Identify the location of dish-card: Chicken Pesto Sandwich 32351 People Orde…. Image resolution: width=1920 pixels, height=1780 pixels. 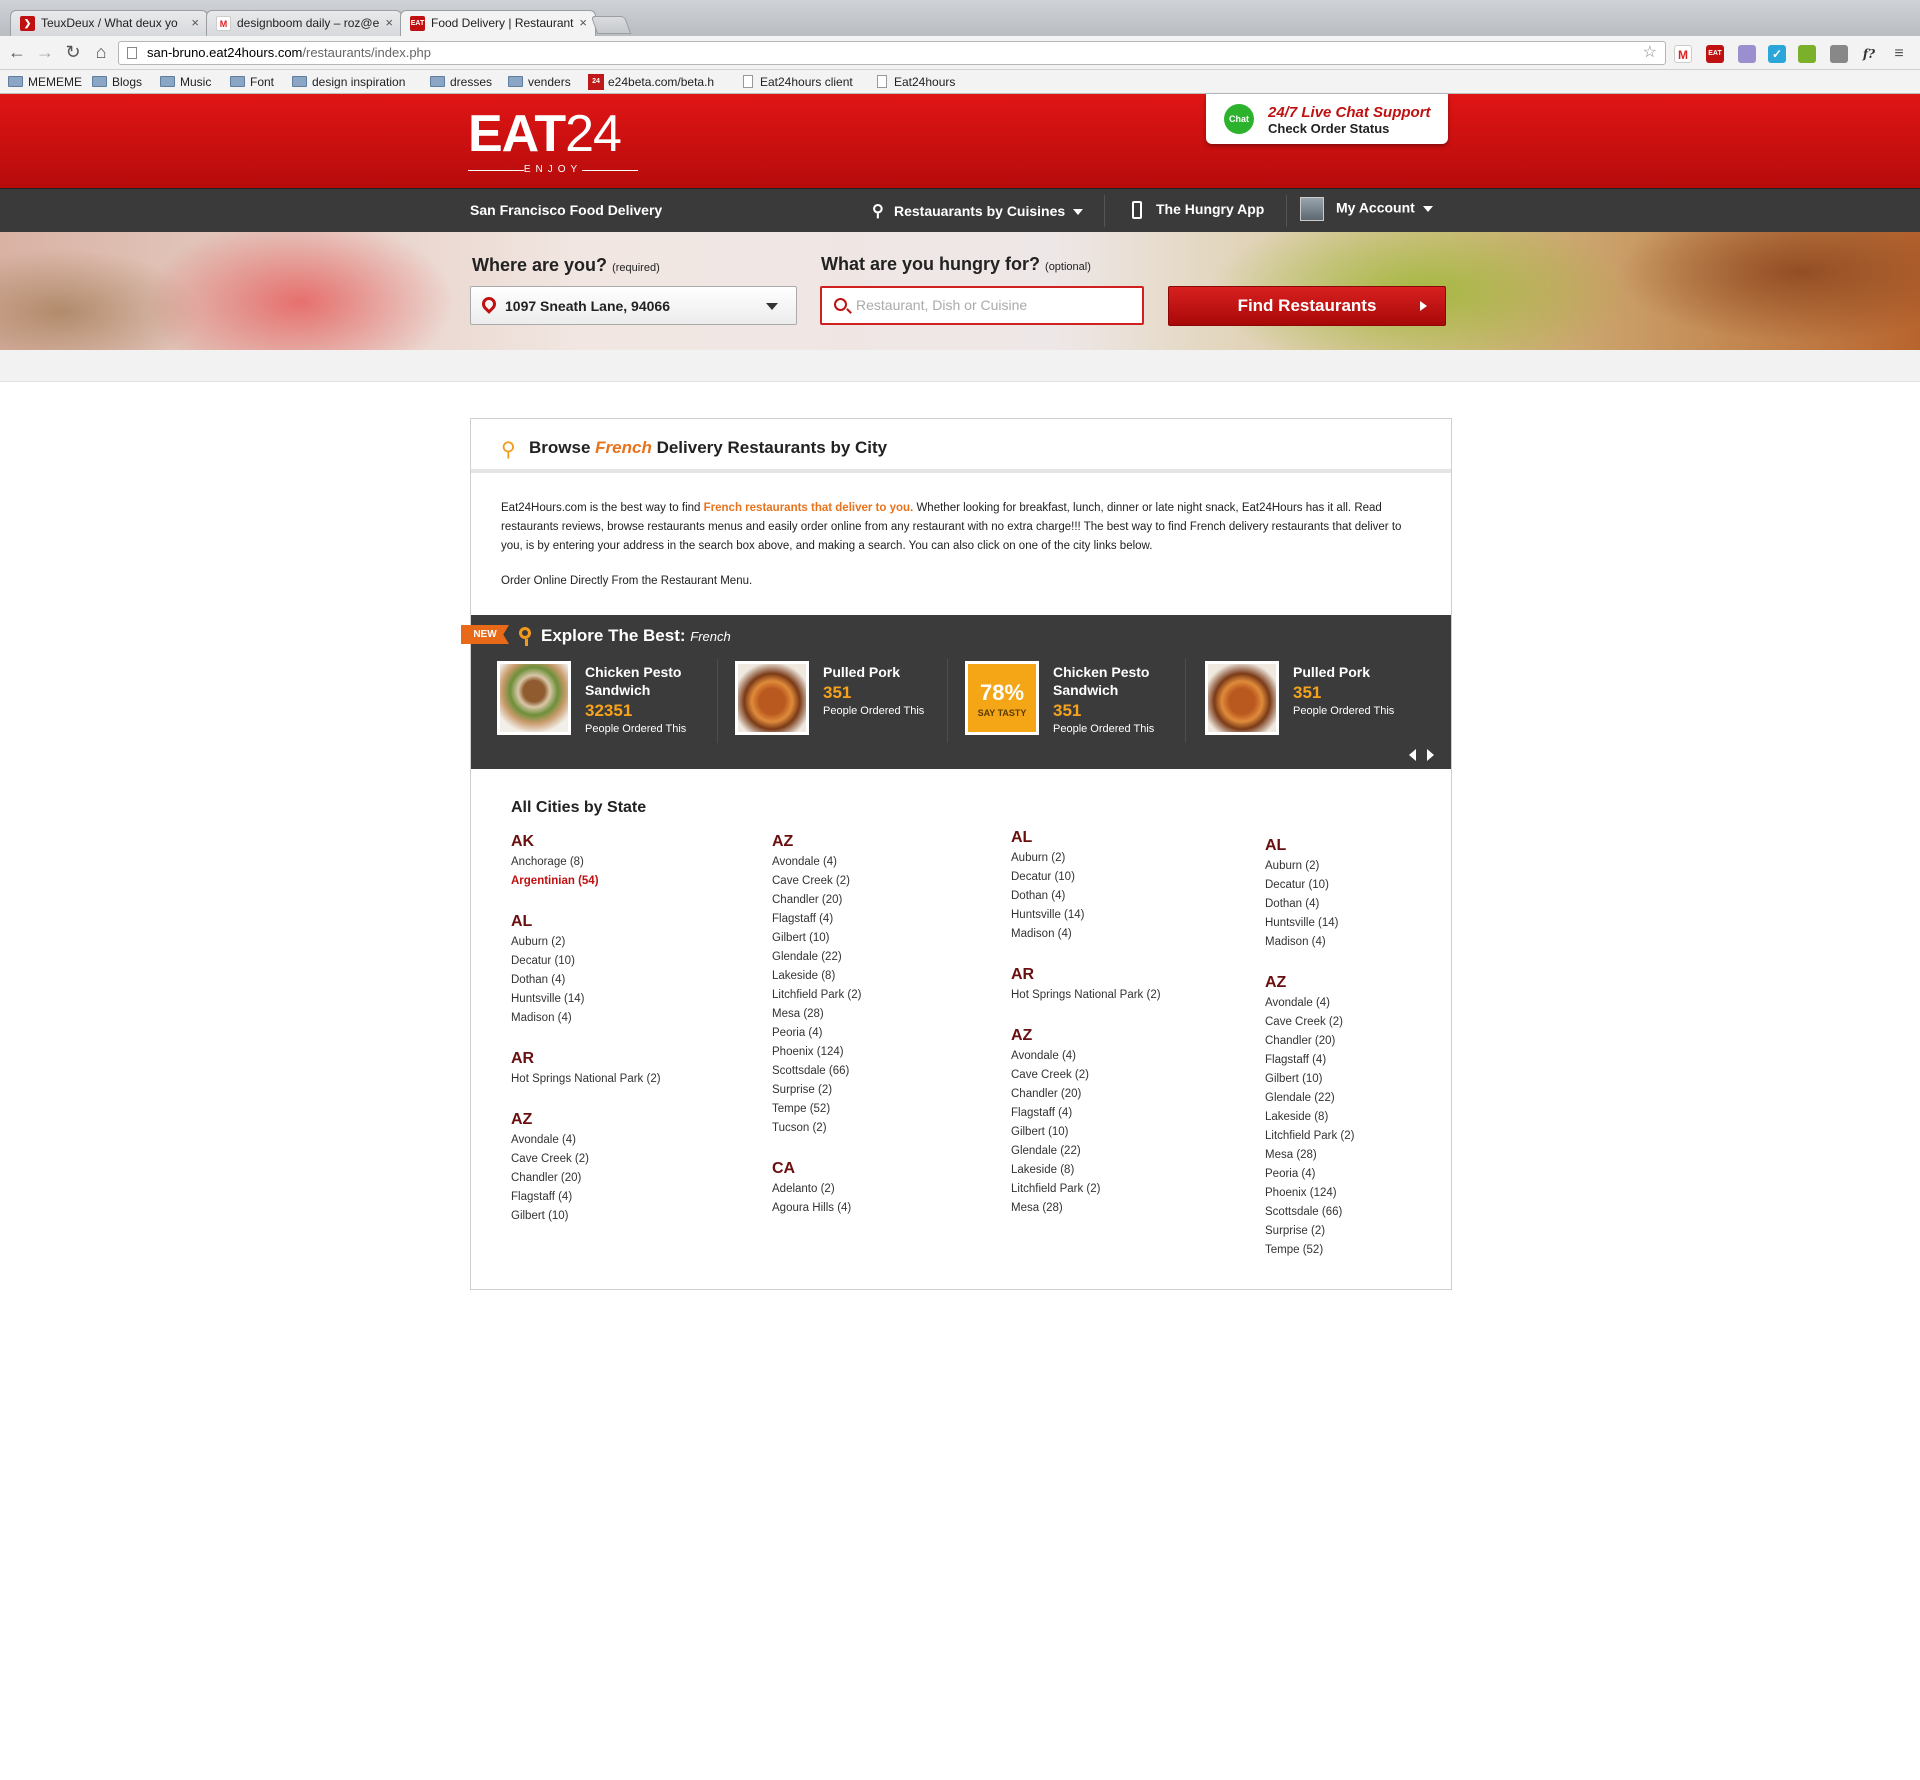
(612, 701).